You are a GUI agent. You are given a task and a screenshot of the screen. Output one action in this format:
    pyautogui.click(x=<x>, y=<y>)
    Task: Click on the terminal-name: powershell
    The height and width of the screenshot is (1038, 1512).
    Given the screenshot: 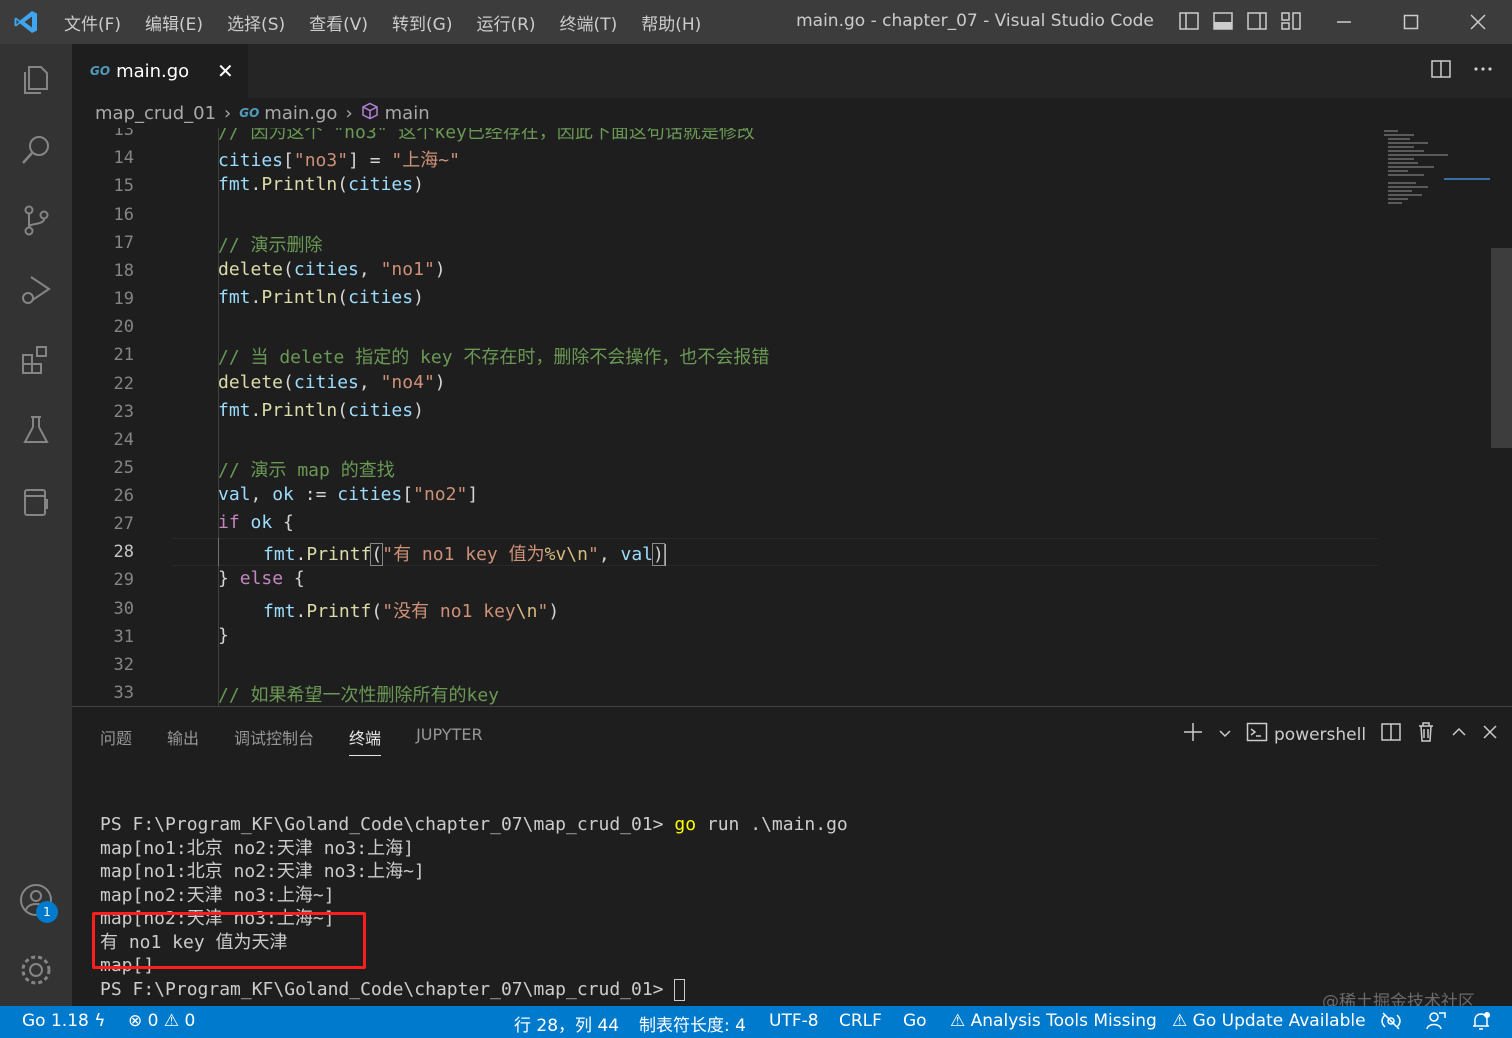 What is the action you would take?
    pyautogui.click(x=1320, y=735)
    